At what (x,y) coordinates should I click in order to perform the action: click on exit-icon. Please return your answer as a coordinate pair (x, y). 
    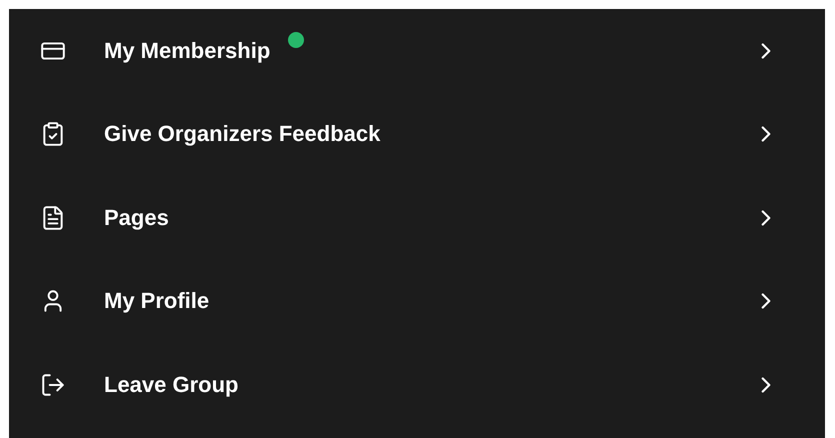
    Looking at the image, I should click on (53, 385).